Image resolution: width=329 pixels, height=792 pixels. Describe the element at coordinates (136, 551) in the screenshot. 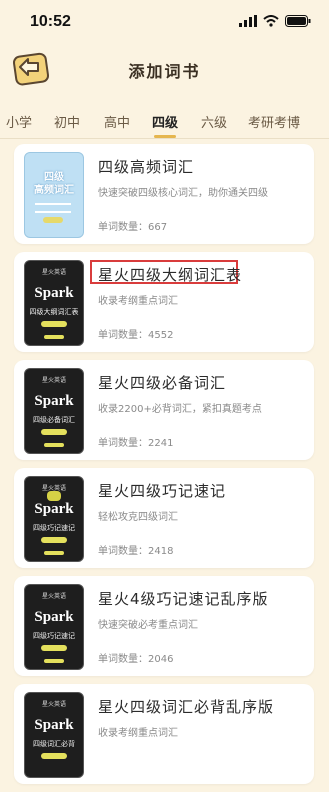

I see `book-count: 单词数量：2418` at that location.